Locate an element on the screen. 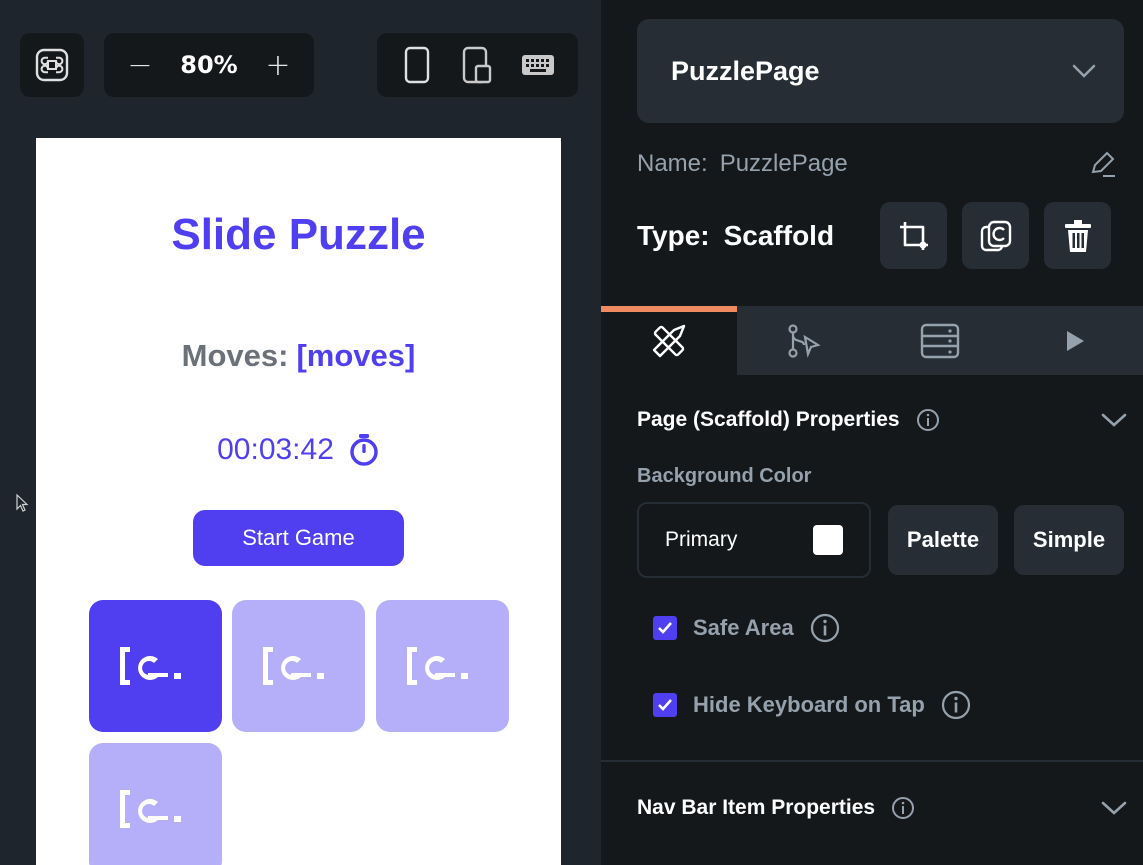 This screenshot has width=1143, height=865. hide-keyboard-checkbox is located at coordinates (665, 705).